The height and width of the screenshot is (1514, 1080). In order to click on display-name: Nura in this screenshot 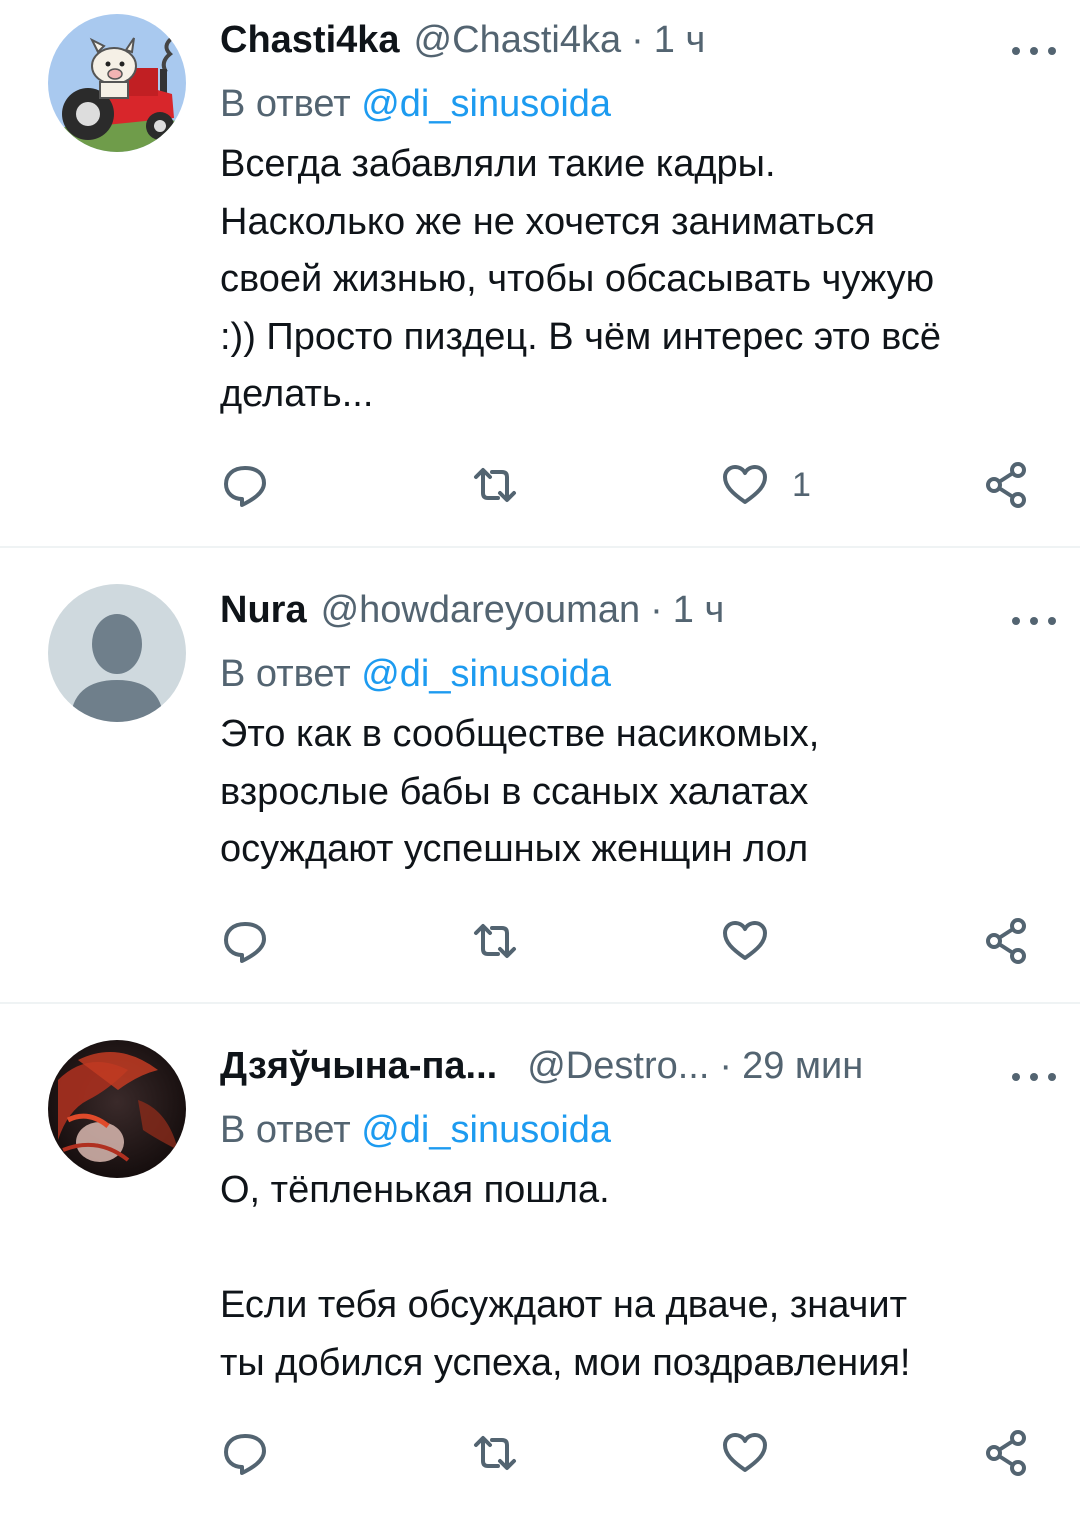, I will do `click(263, 610)`.